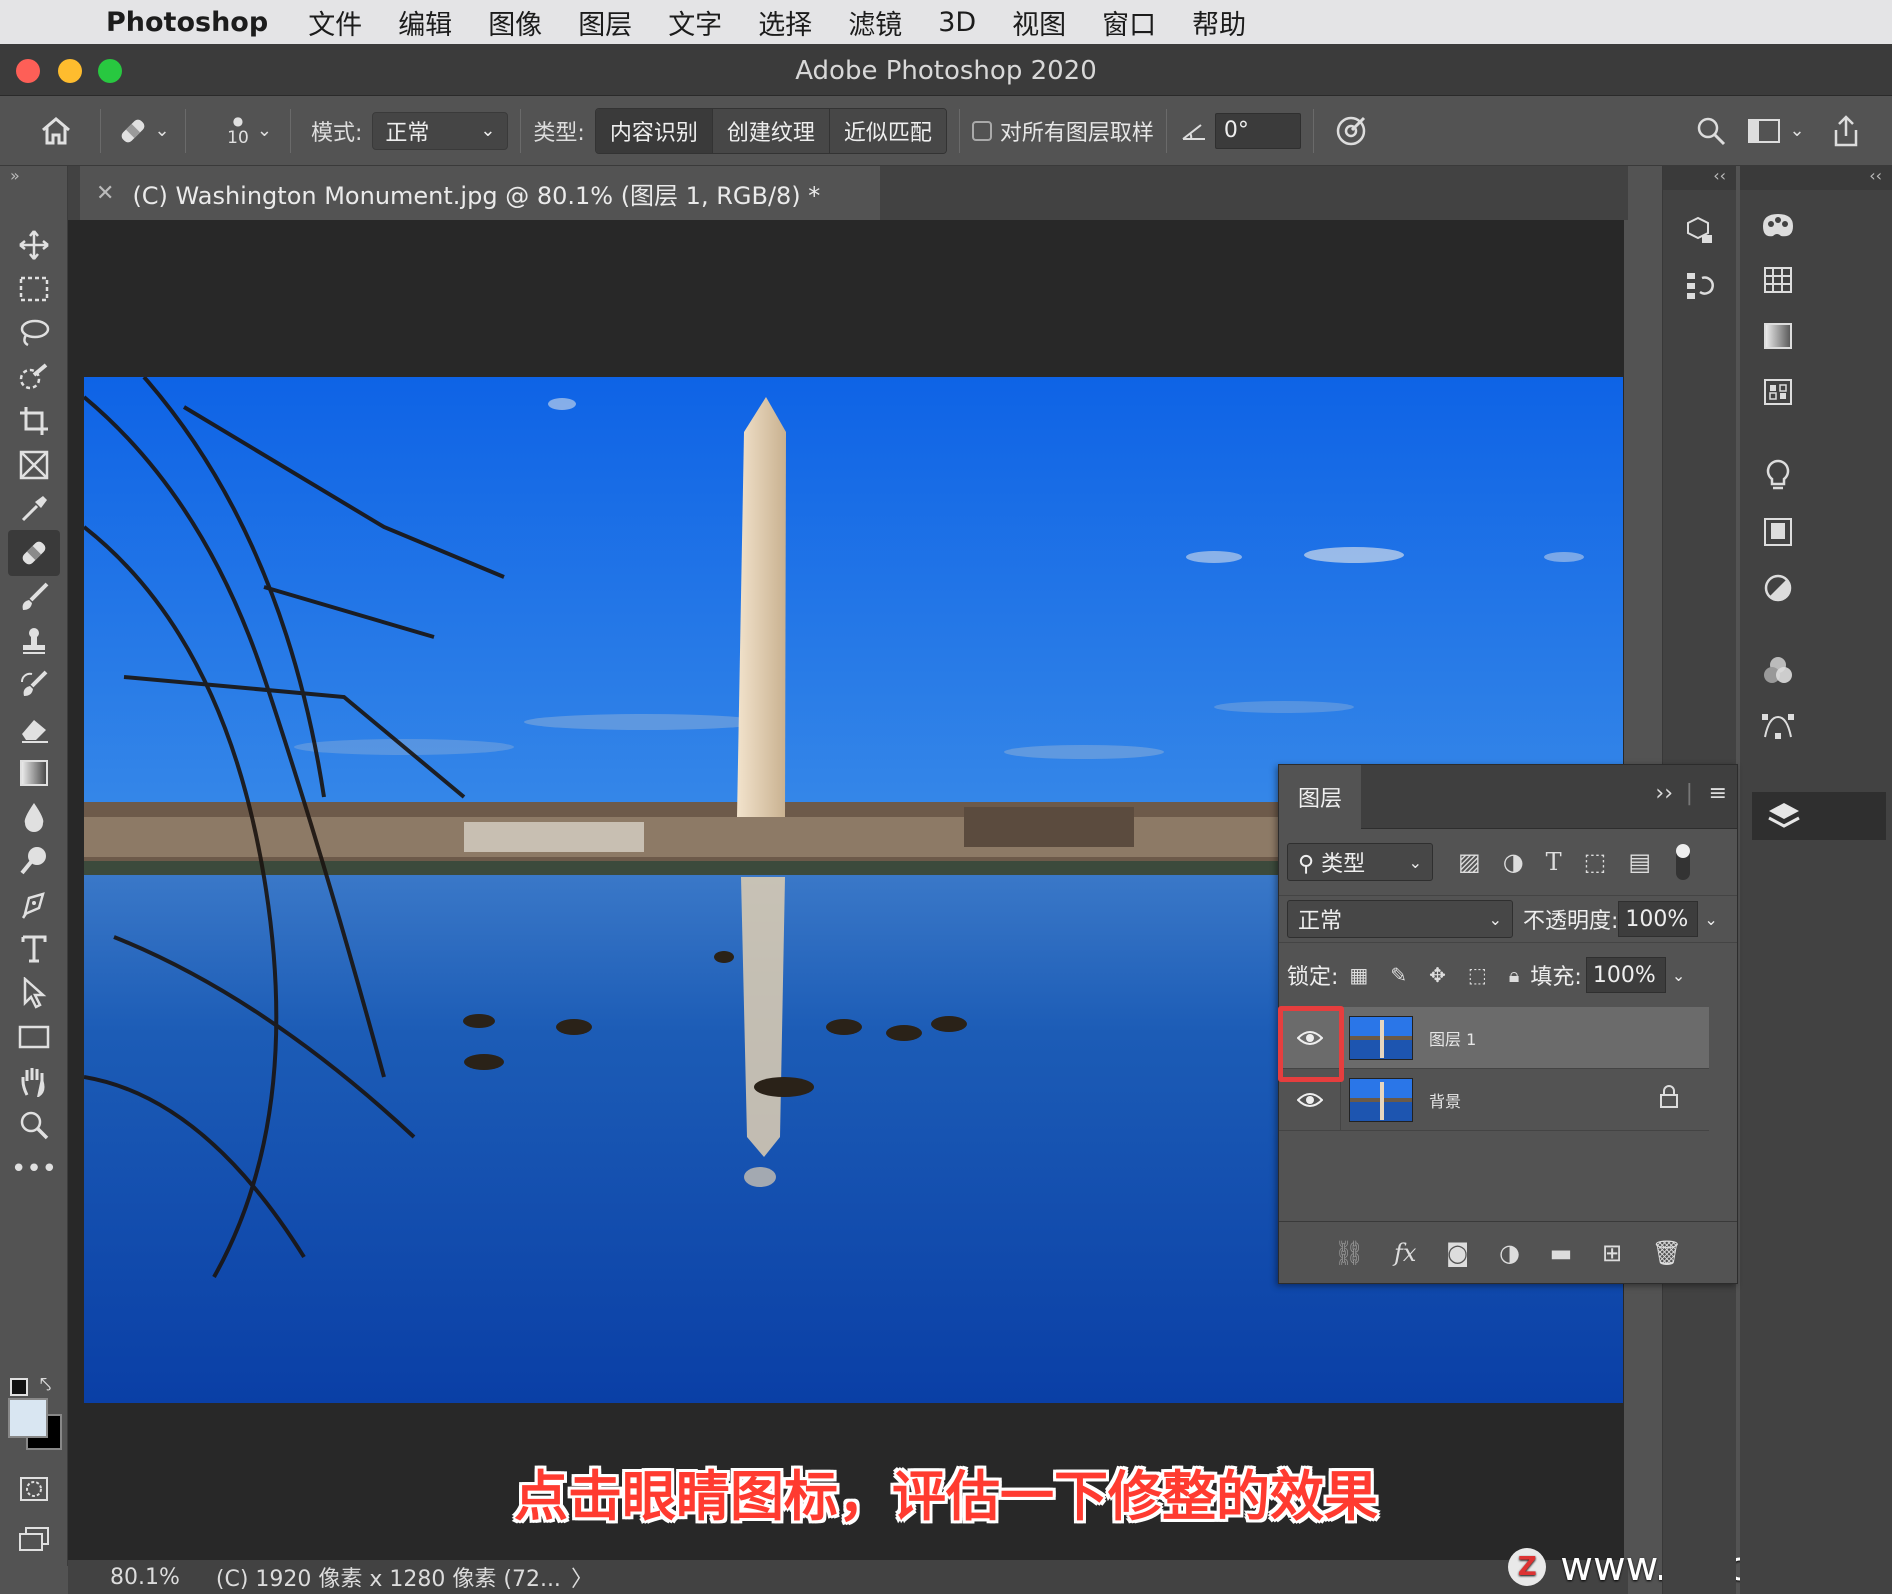 This screenshot has width=1892, height=1594. What do you see at coordinates (1219, 22) in the screenshot?
I see `menu-help: 帮助` at bounding box center [1219, 22].